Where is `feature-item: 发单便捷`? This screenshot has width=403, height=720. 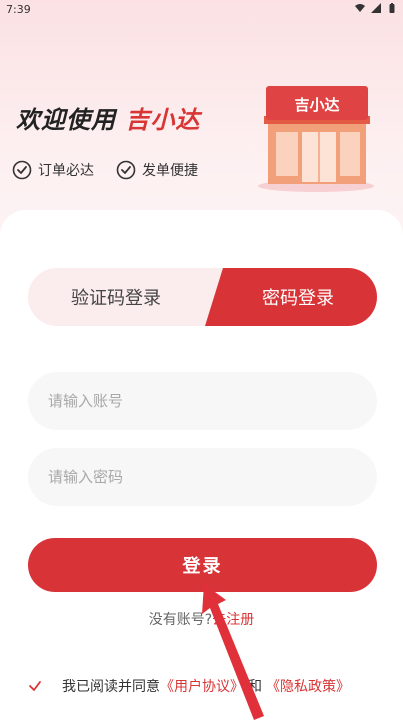
feature-item: 发单便捷 is located at coordinates (157, 170).